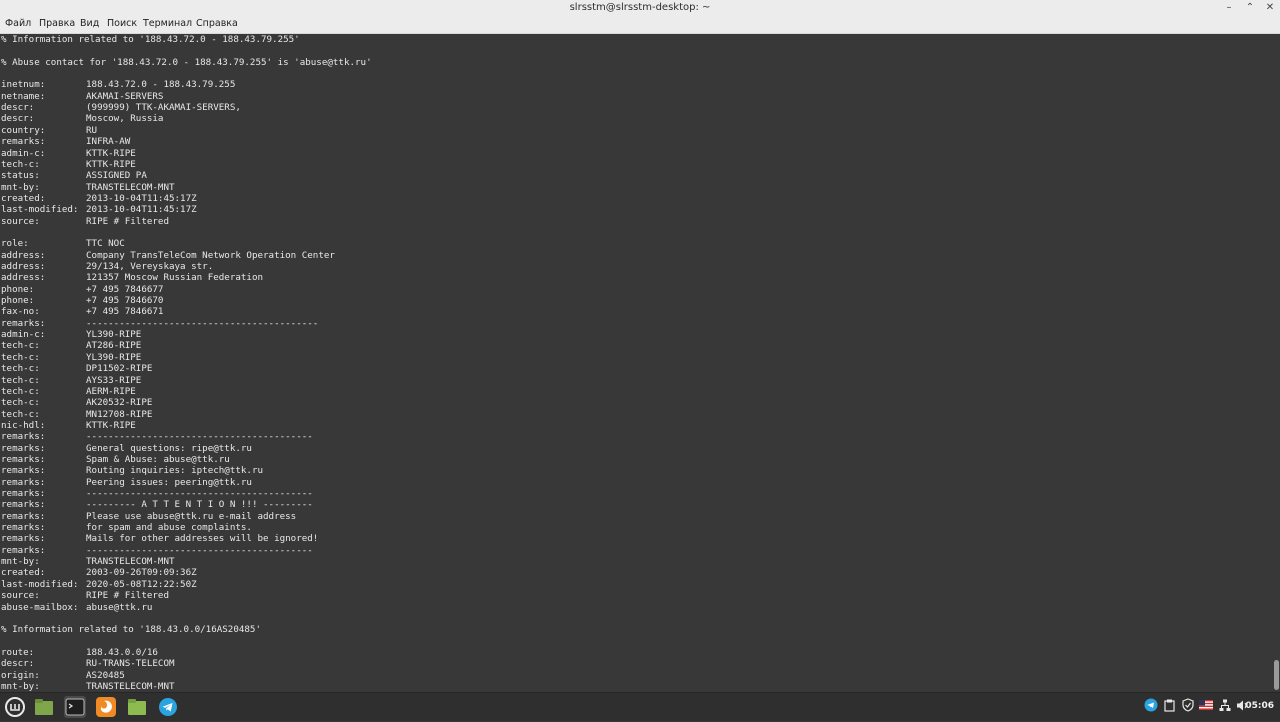  Describe the element at coordinates (1259, 706) in the screenshot. I see `clock: 05:06` at that location.